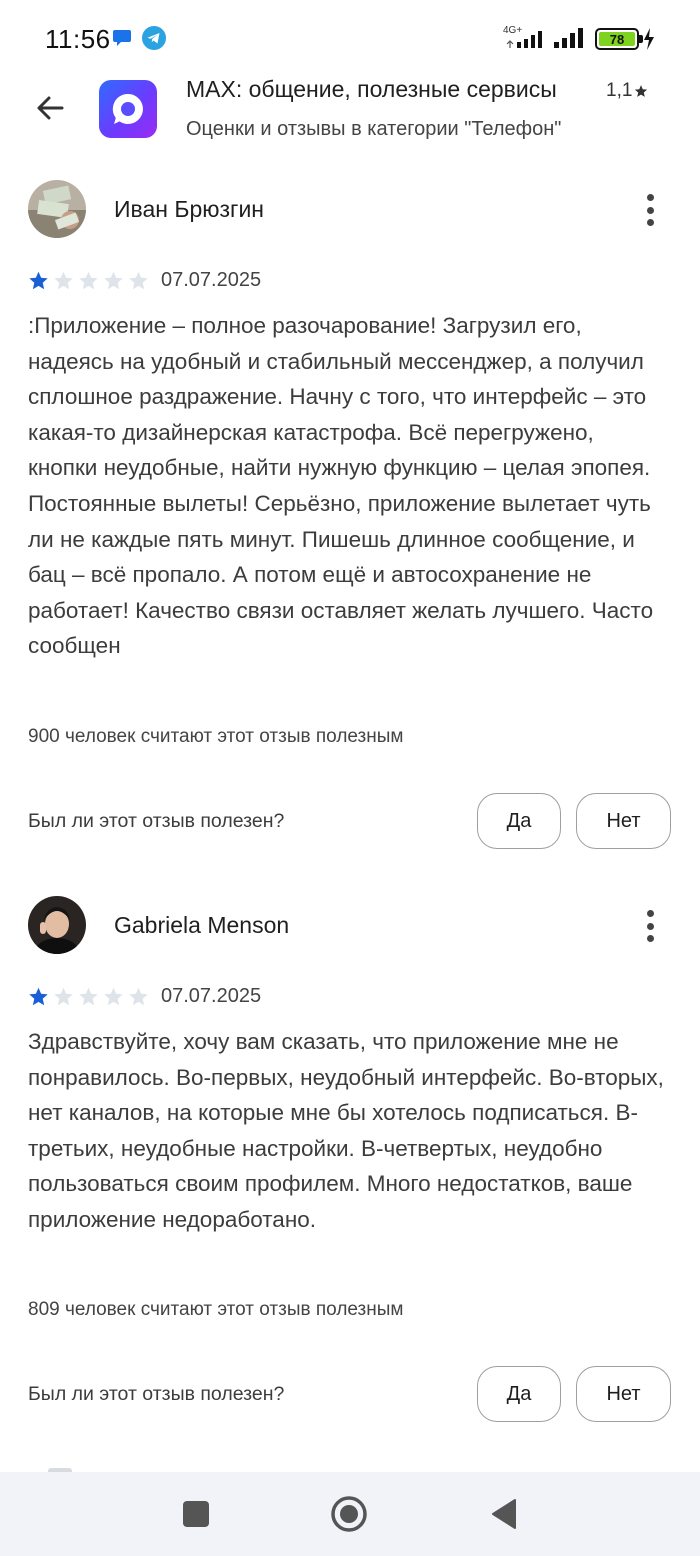  I want to click on battery-level: 78, so click(617, 39).